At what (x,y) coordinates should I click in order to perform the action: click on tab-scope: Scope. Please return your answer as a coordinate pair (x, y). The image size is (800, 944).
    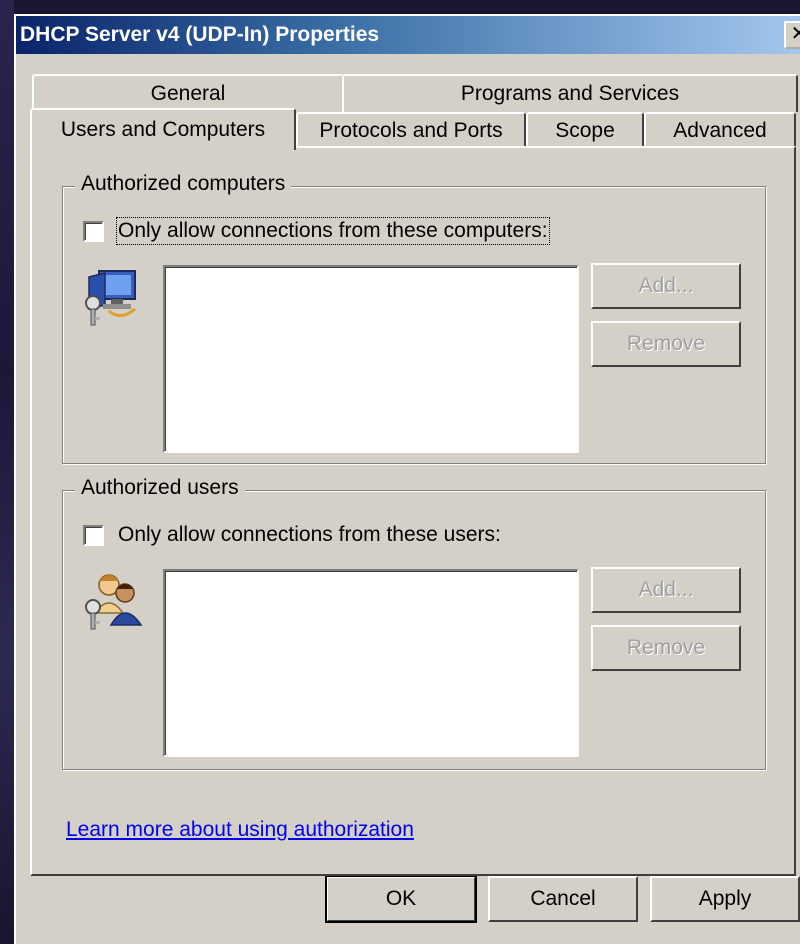
    Looking at the image, I should click on (585, 130).